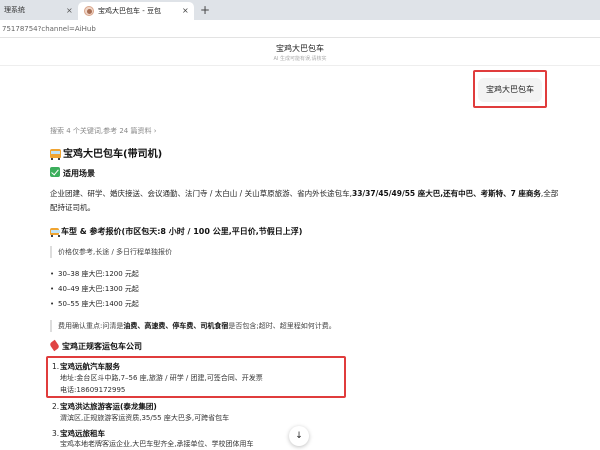  I want to click on companies-heading: 宝鸡正规客运包车公司, so click(96, 346).